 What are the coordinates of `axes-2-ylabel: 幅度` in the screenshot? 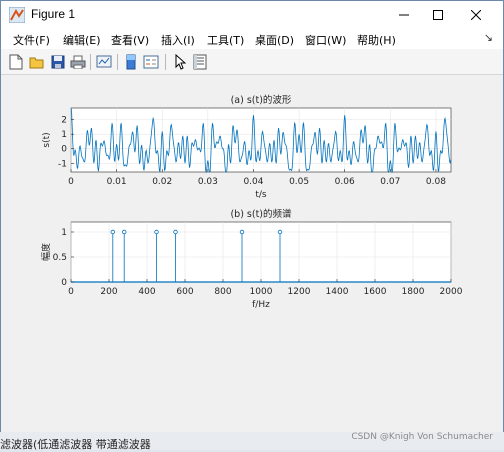 It's located at (46, 252).